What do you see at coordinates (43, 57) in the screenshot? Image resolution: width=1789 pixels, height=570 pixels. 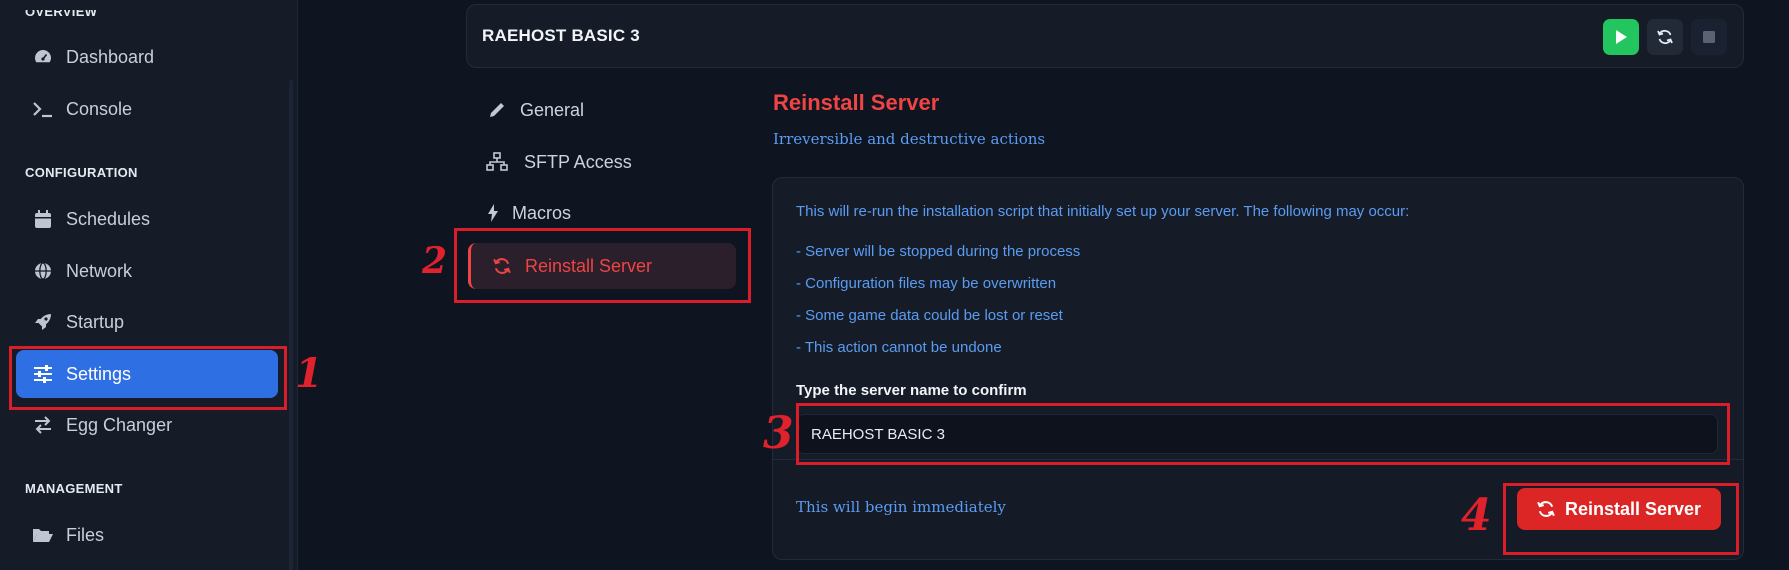 I see `gauge-icon` at bounding box center [43, 57].